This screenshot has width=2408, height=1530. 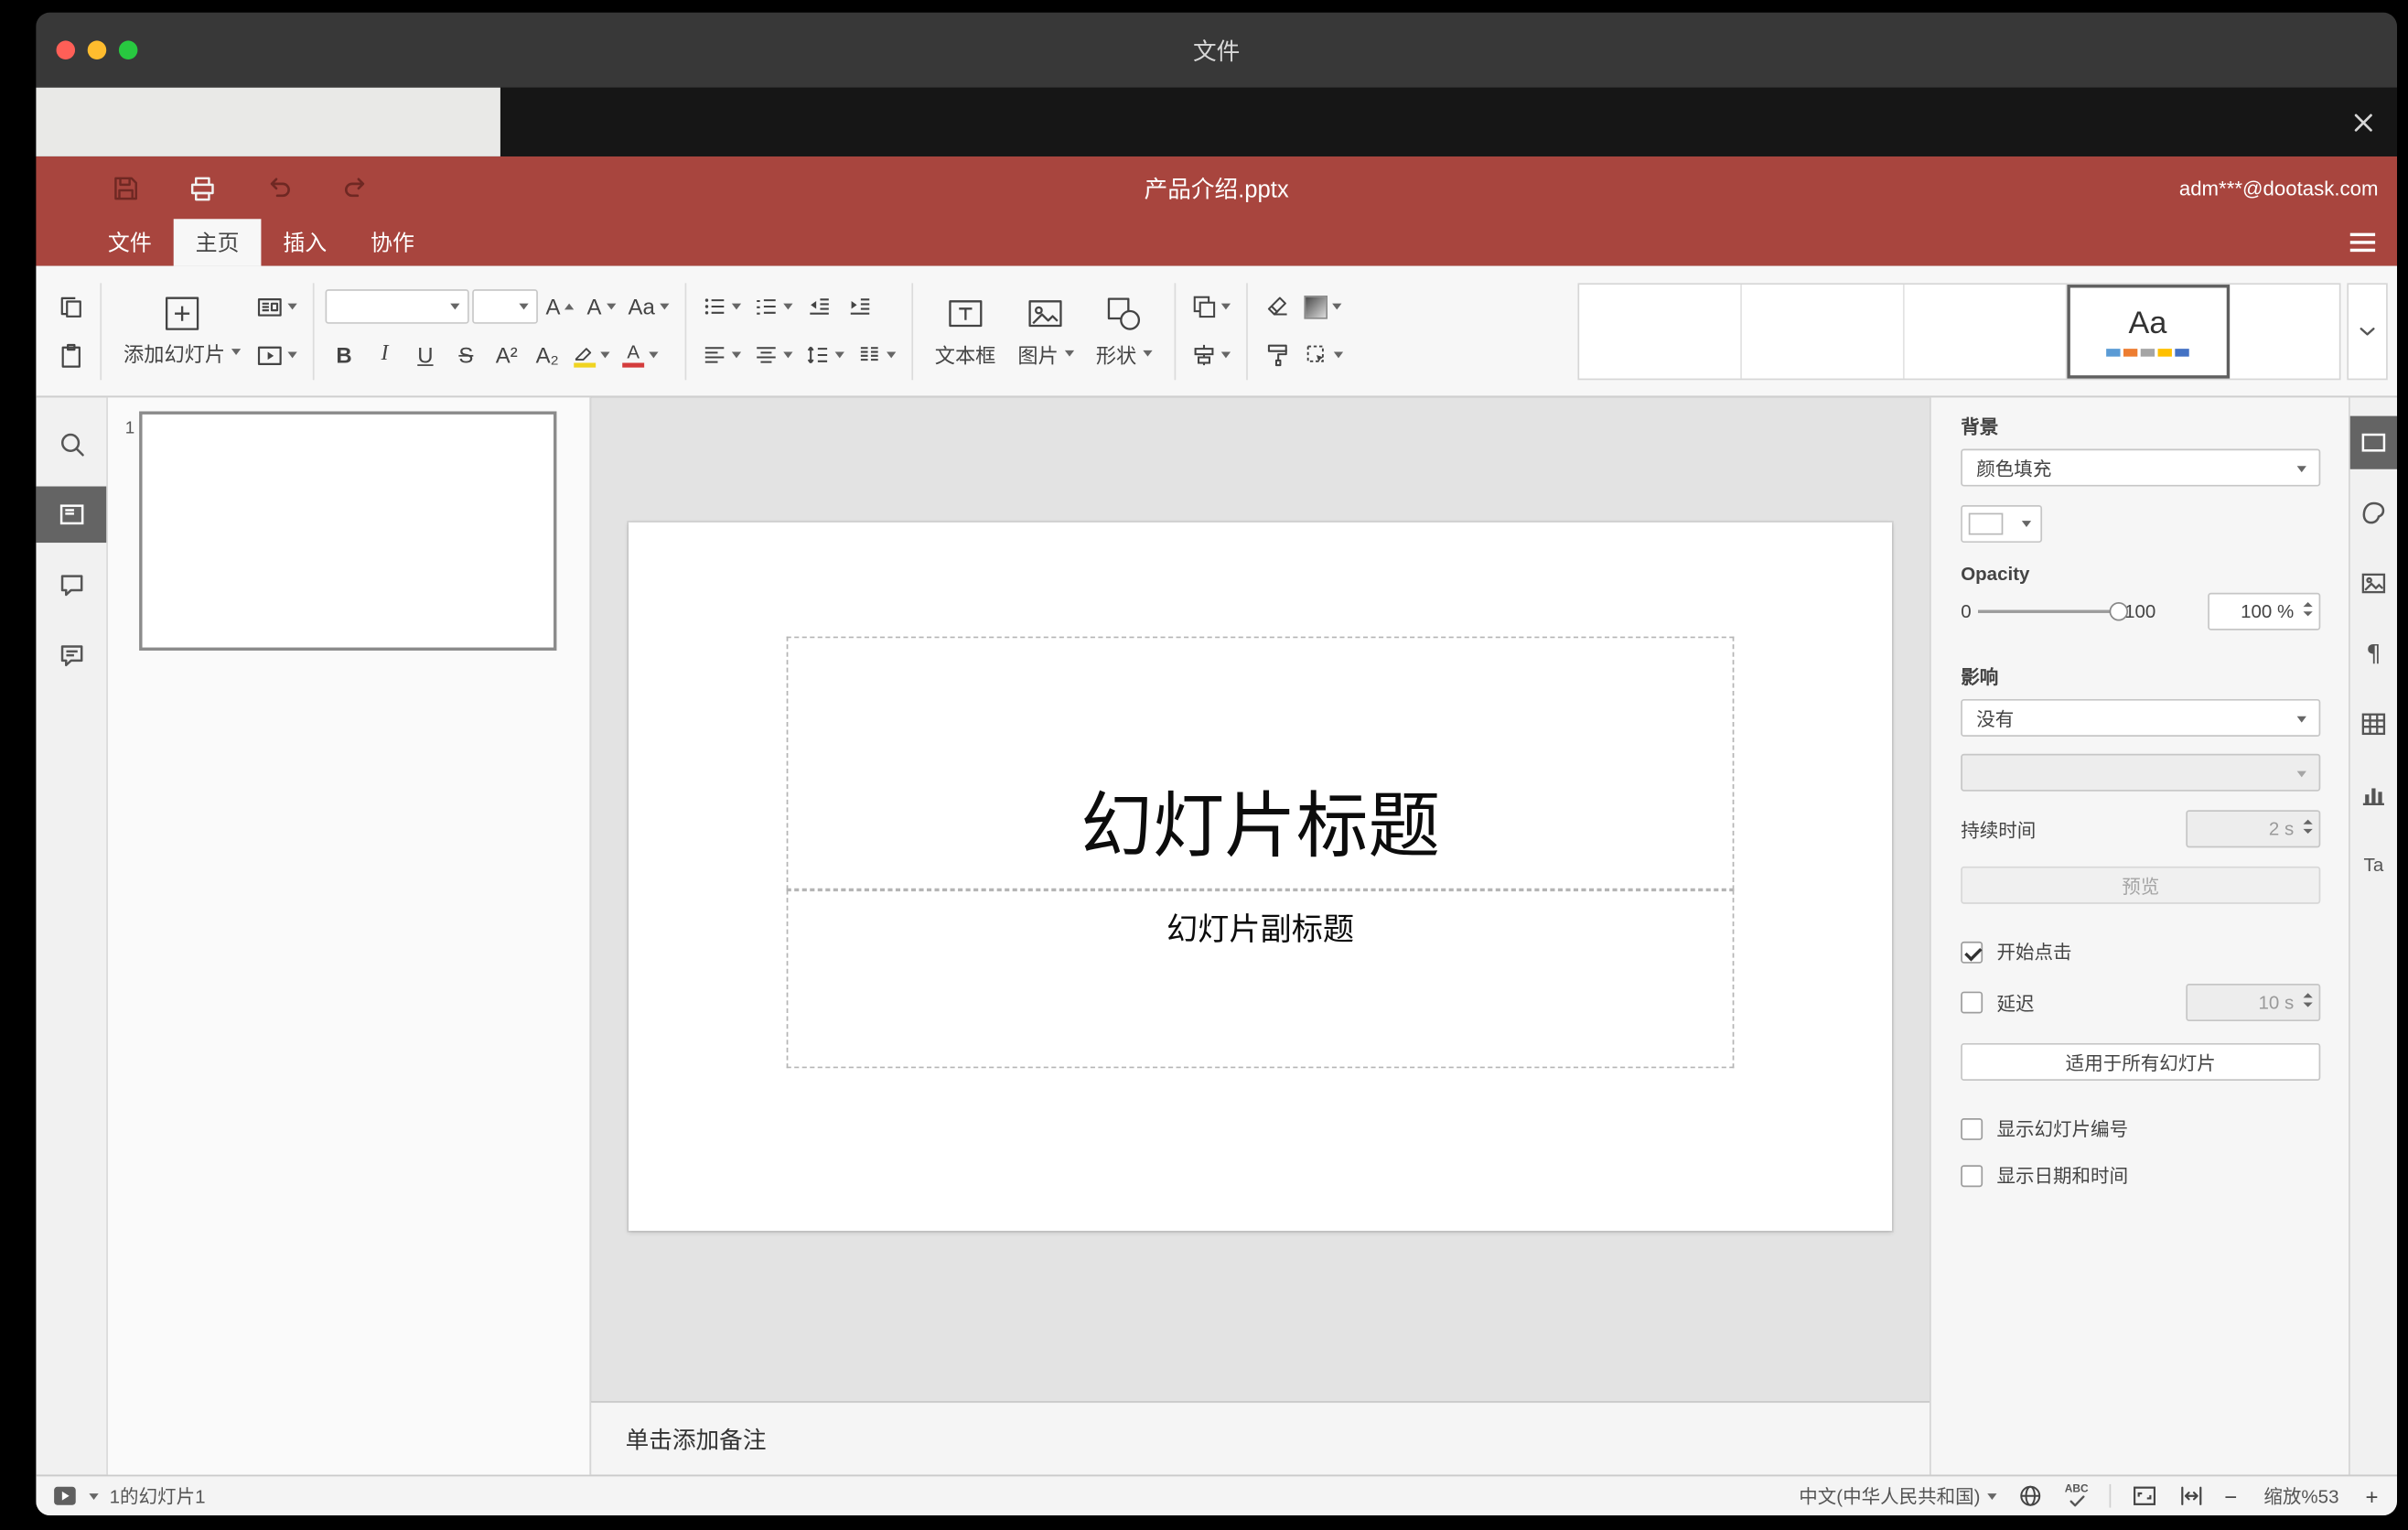 What do you see at coordinates (217, 242) in the screenshot?
I see `tab-home: 主页` at bounding box center [217, 242].